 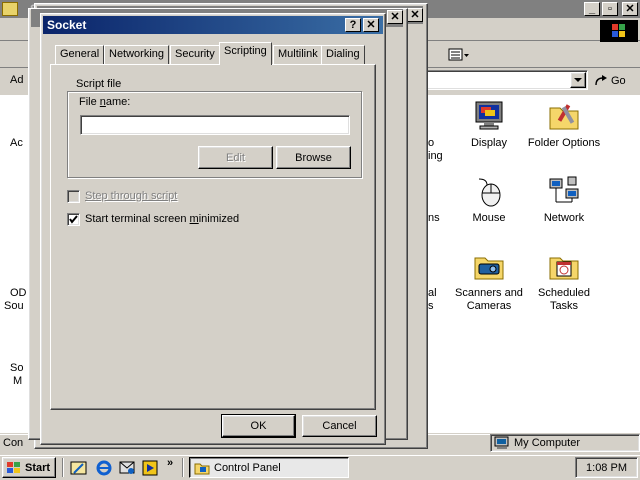 I want to click on go-arrow-icon, so click(x=601, y=79).